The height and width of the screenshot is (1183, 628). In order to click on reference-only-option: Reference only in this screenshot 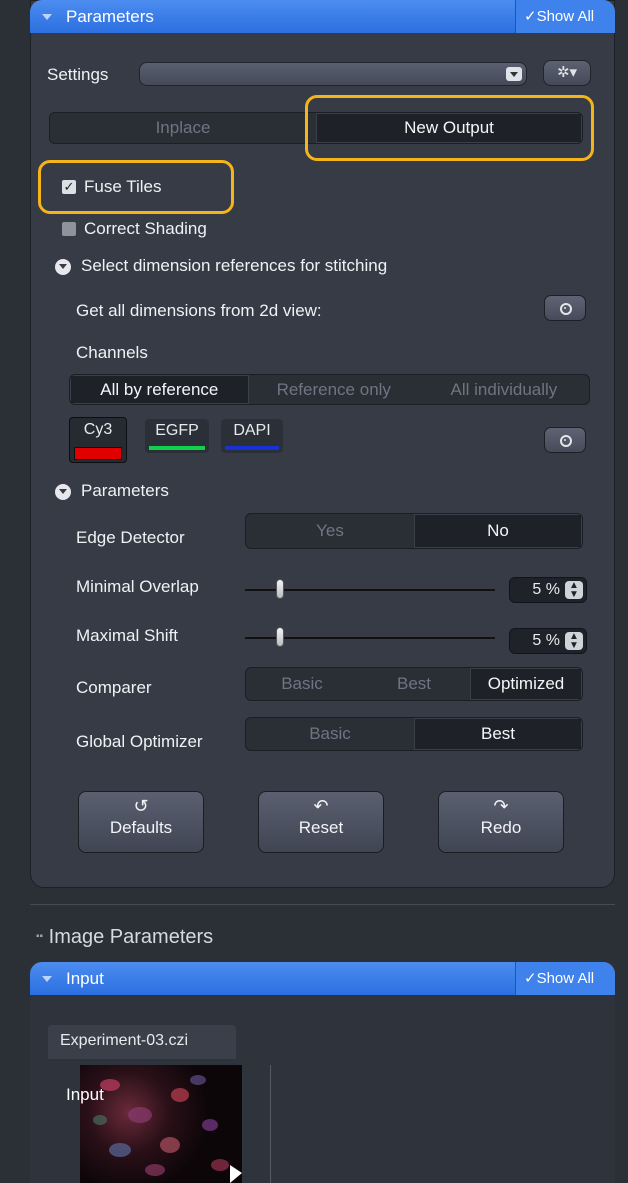, I will do `click(334, 389)`.